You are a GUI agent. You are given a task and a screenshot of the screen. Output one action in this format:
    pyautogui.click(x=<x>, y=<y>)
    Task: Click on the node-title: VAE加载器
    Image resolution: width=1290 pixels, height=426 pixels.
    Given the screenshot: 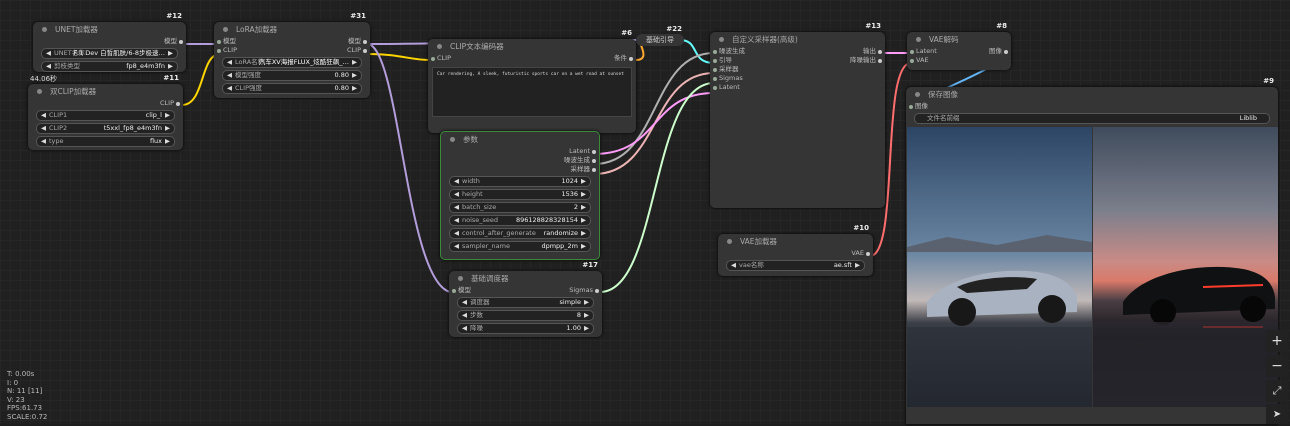 What is the action you would take?
    pyautogui.click(x=795, y=241)
    